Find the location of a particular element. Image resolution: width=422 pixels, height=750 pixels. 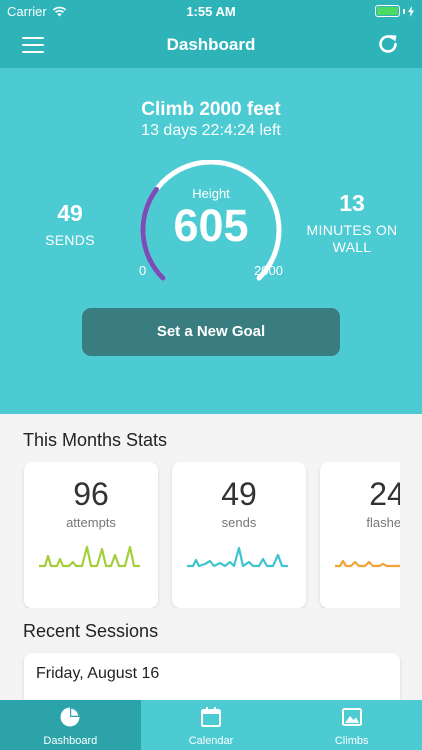

goal-title: Climb 2000 feet is located at coordinates (211, 109).